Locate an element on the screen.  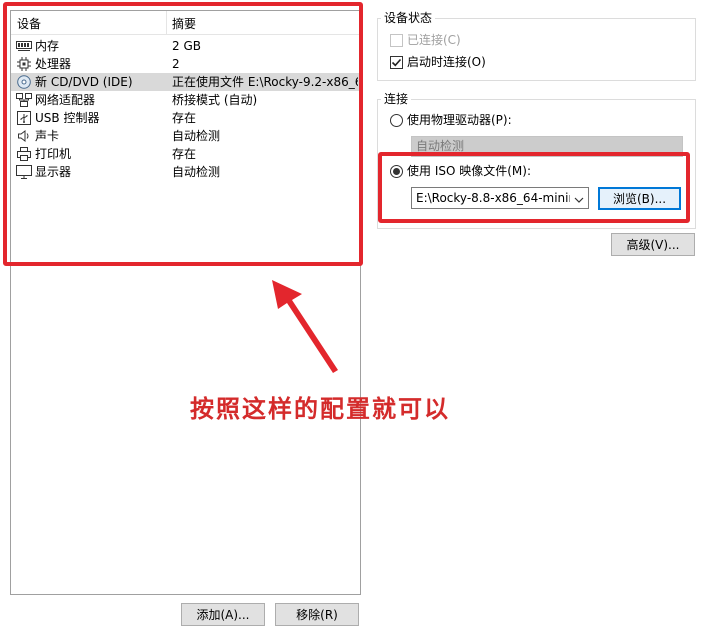
connected-label: 已连接(C) is located at coordinates (434, 40).